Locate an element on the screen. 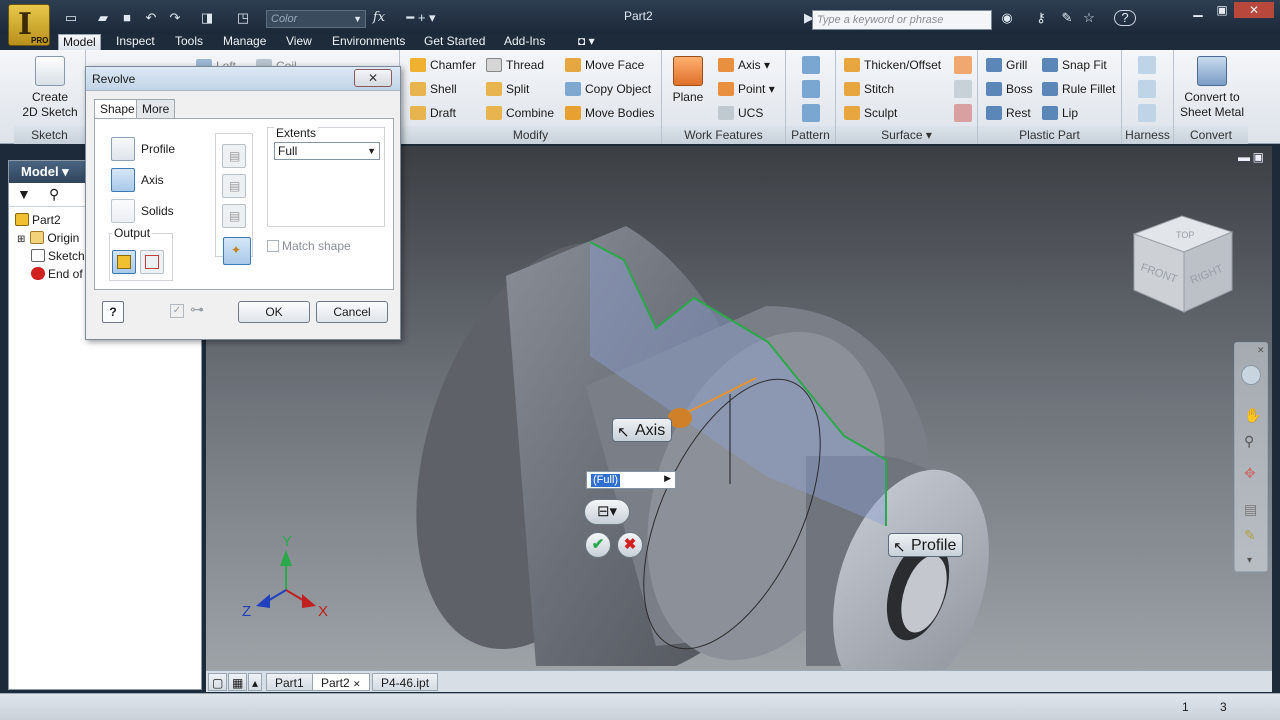 Image resolution: width=1280 pixels, height=720 pixels. lip-button: Lip is located at coordinates (1060, 113).